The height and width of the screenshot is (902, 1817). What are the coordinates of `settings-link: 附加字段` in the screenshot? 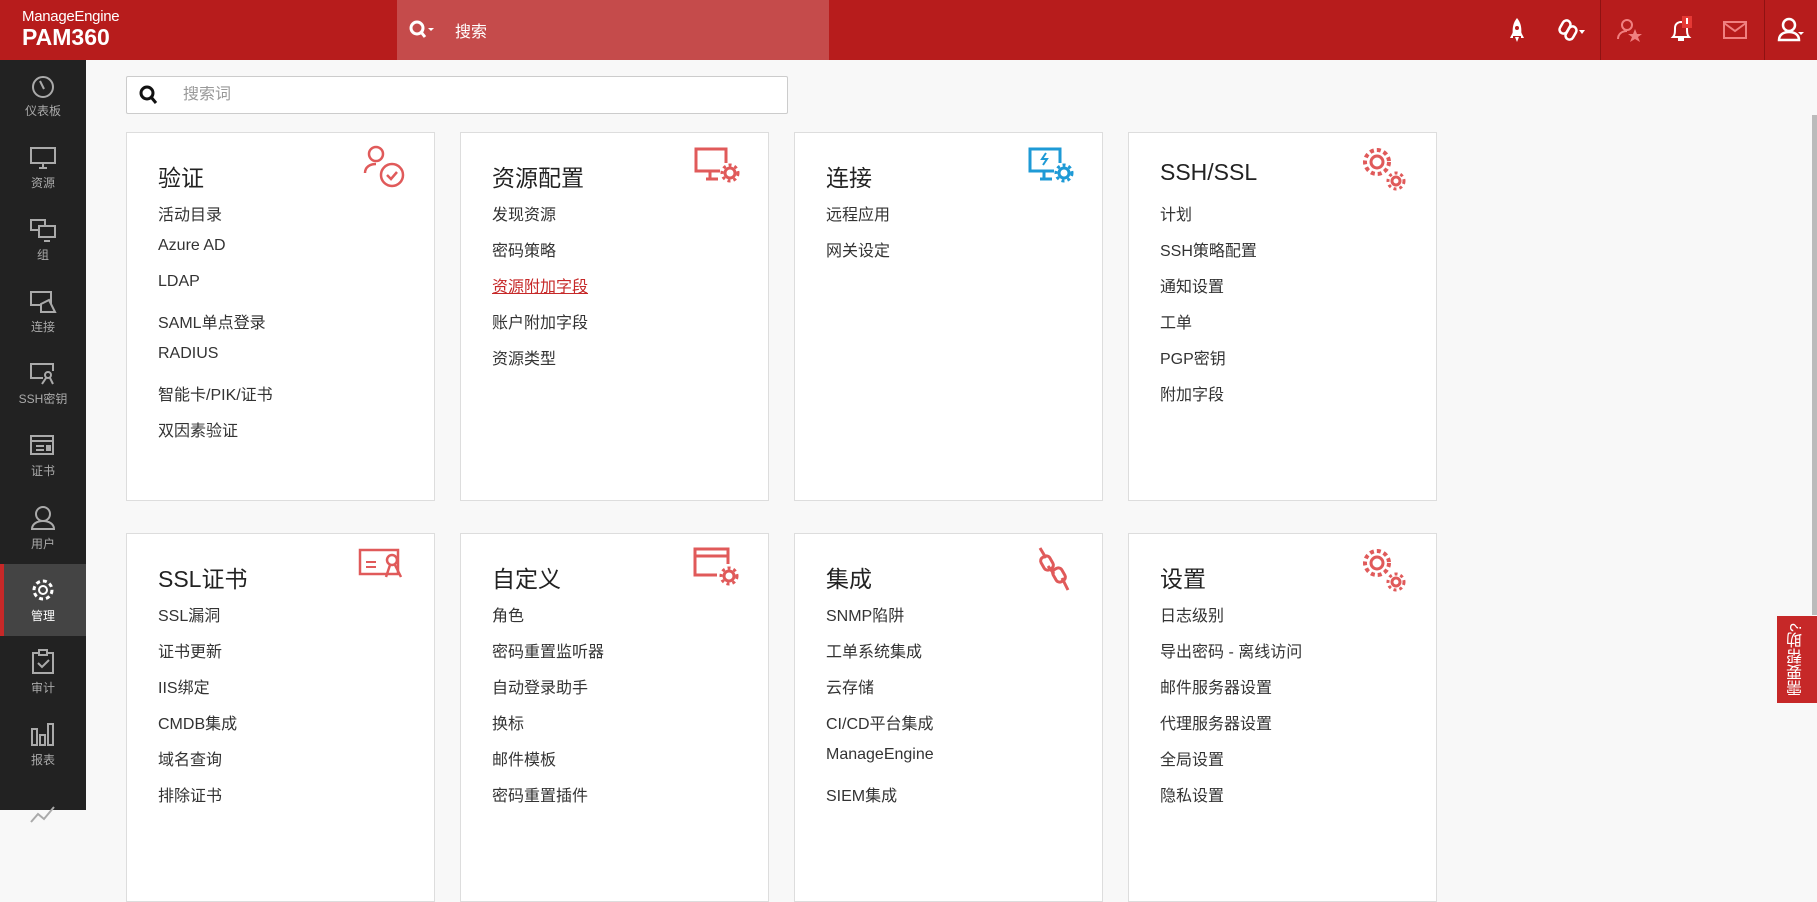 It's located at (1208, 399).